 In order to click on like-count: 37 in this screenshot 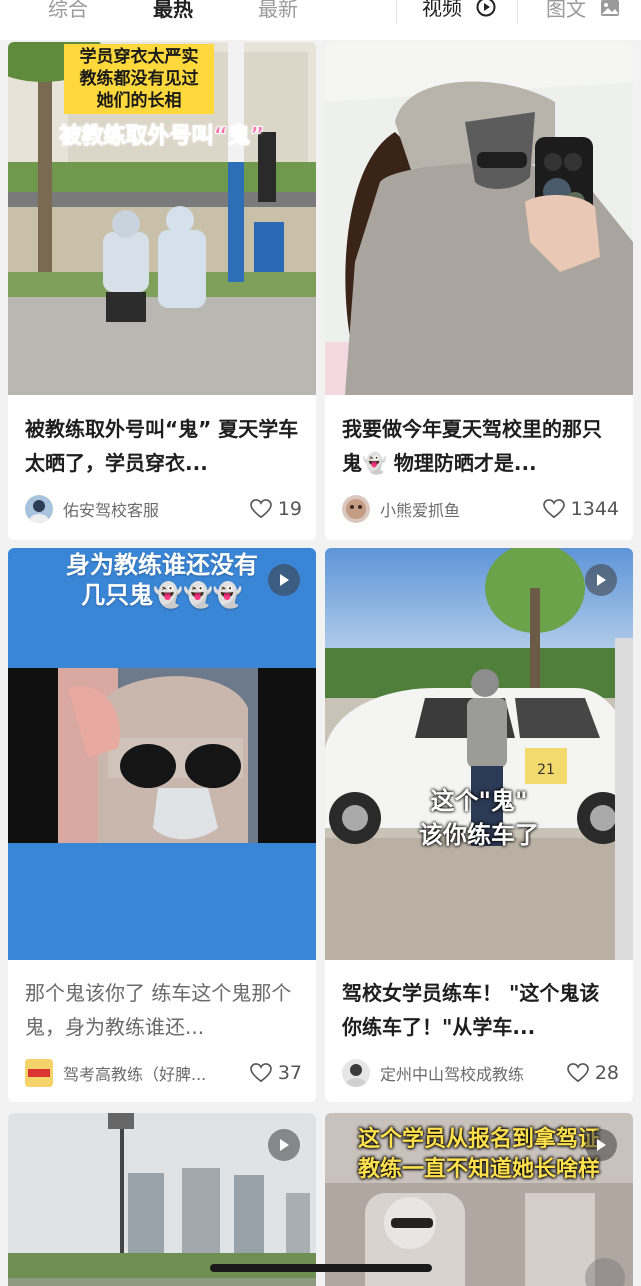, I will do `click(289, 1073)`.